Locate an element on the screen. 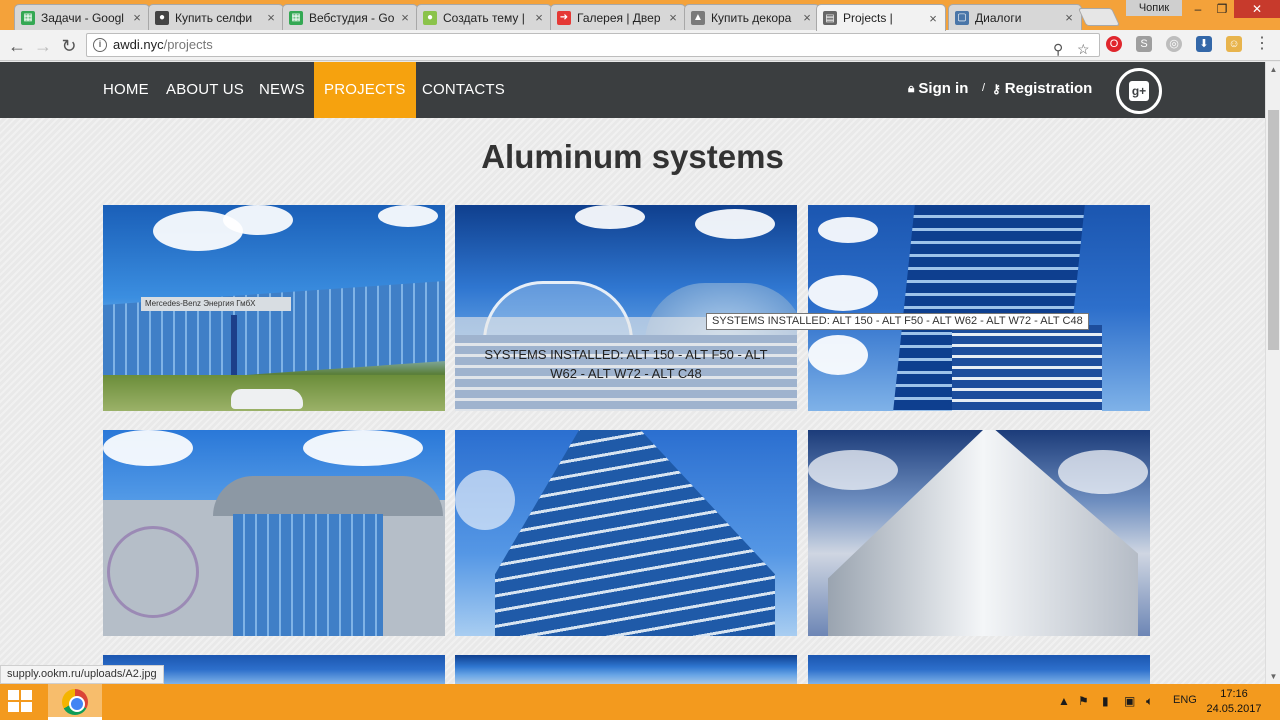 The width and height of the screenshot is (1280, 720). nav-projects: PROJECTS is located at coordinates (365, 90).